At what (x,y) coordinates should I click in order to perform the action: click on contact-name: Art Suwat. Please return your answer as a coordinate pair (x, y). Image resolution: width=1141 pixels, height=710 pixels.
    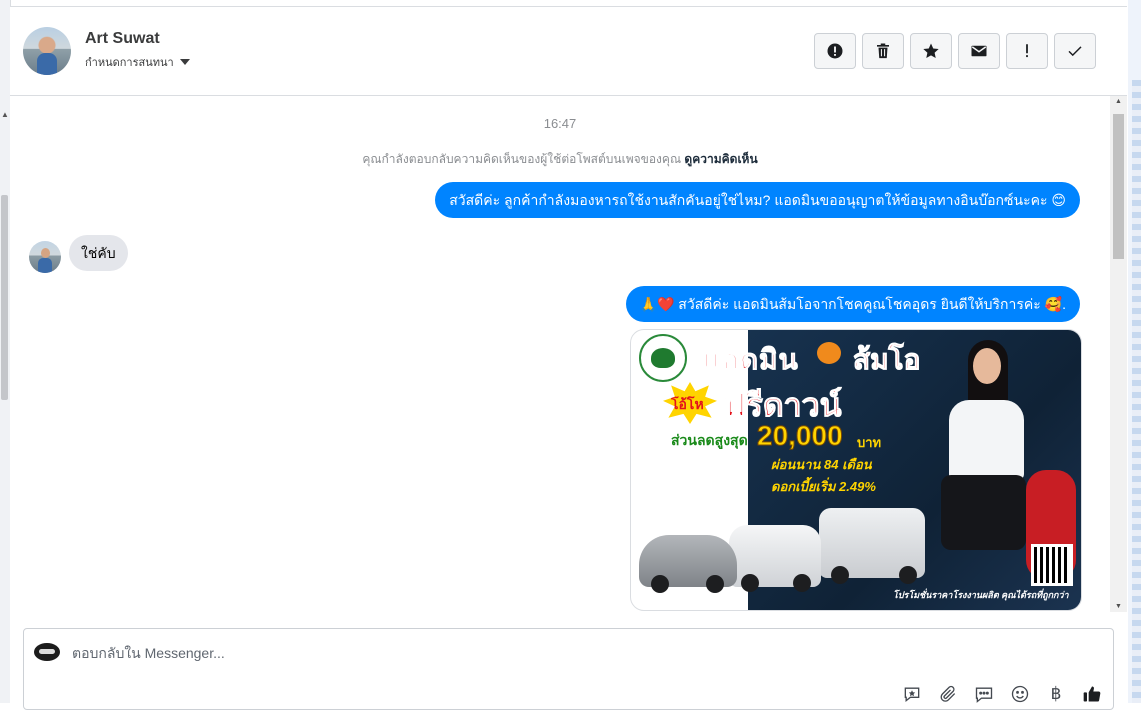
    Looking at the image, I should click on (122, 39).